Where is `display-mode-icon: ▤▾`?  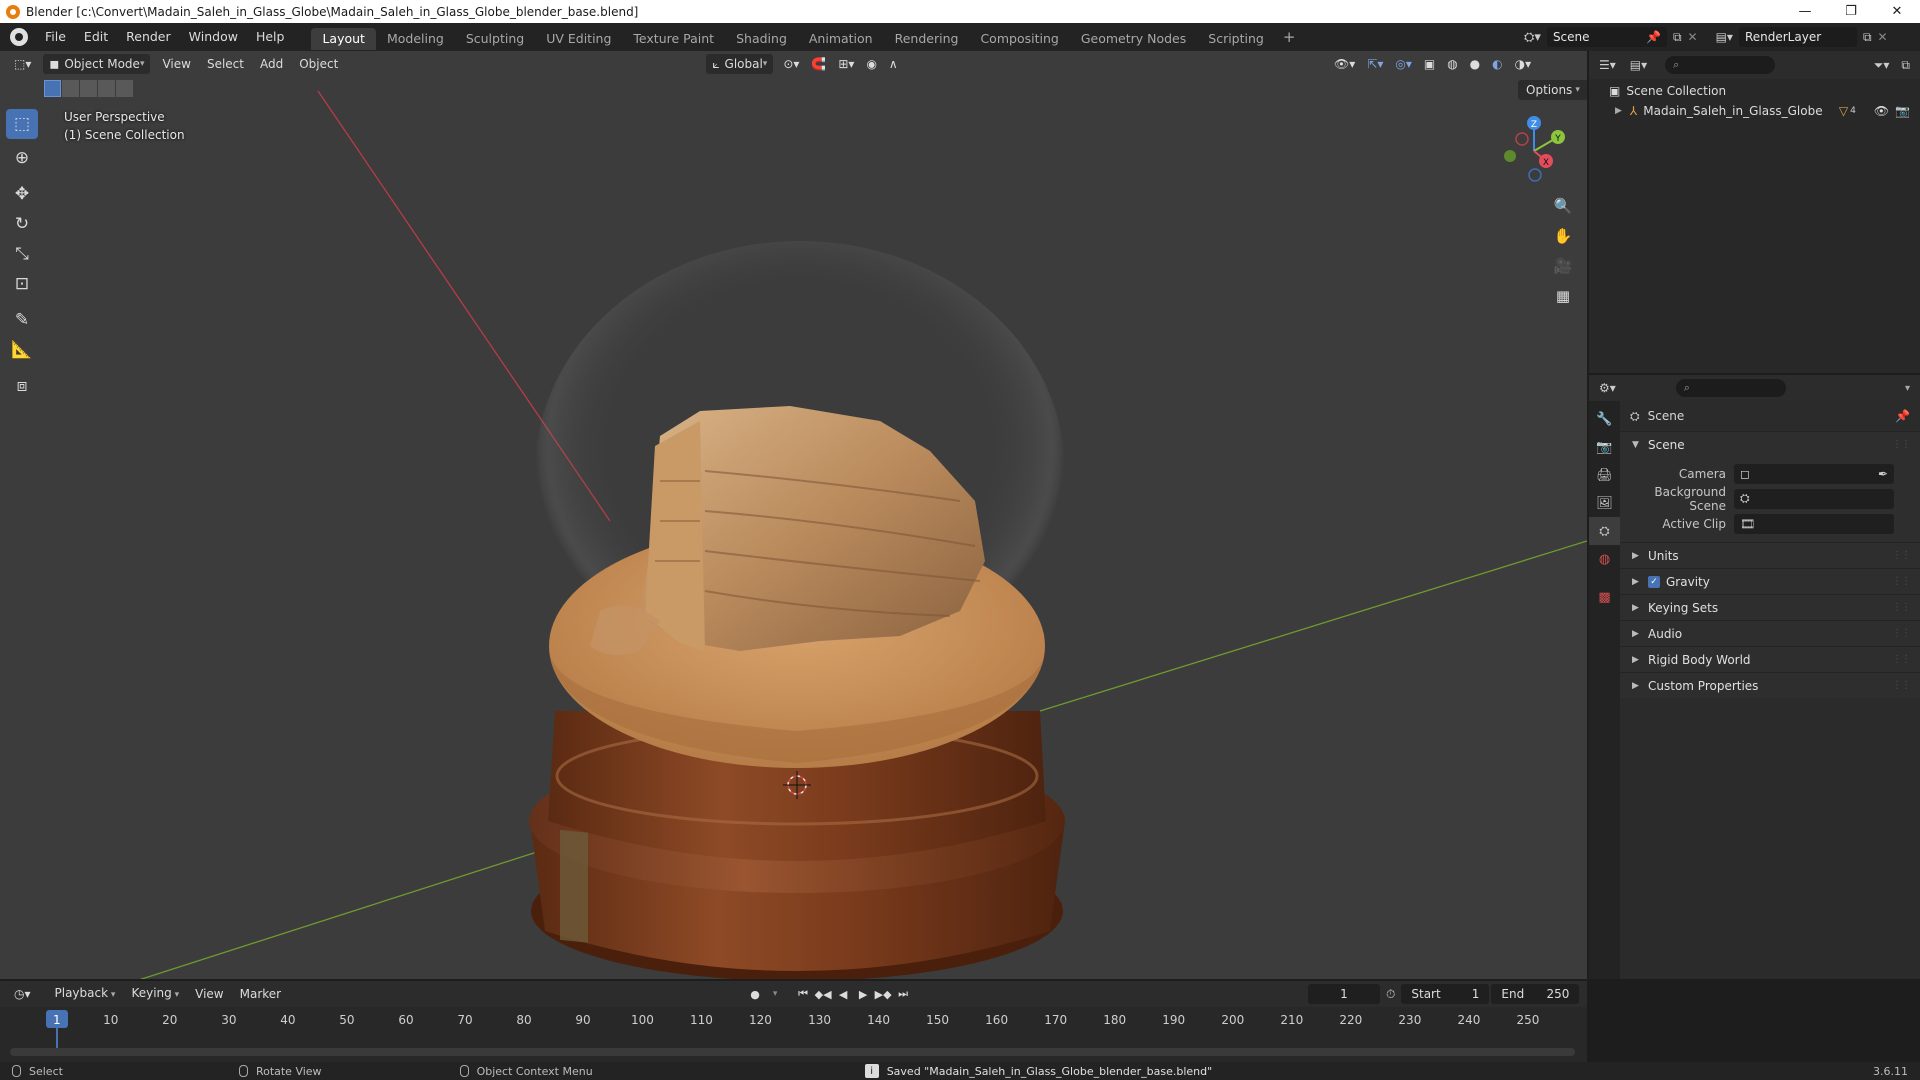 display-mode-icon: ▤▾ is located at coordinates (1638, 65).